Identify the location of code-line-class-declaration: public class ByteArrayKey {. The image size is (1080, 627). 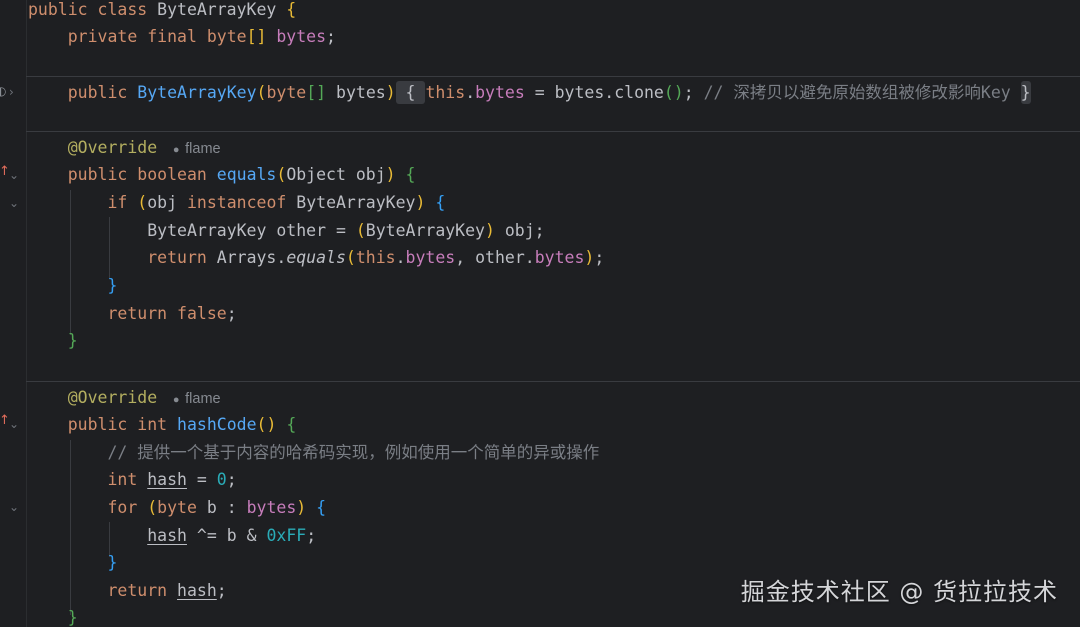
(162, 11).